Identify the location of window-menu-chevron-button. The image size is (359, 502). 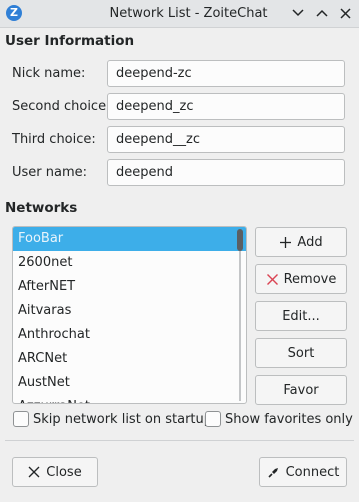
(298, 13).